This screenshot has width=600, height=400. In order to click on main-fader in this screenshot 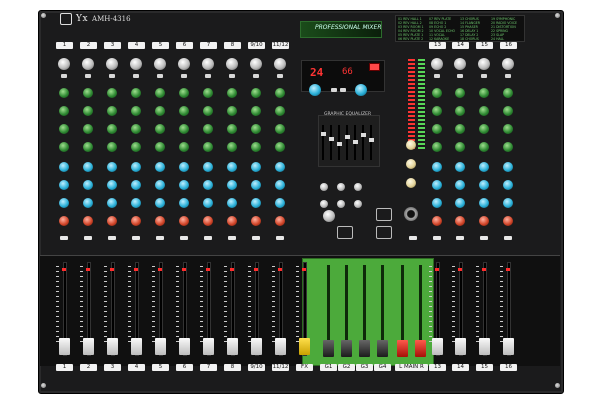, I will do `click(402, 348)`.